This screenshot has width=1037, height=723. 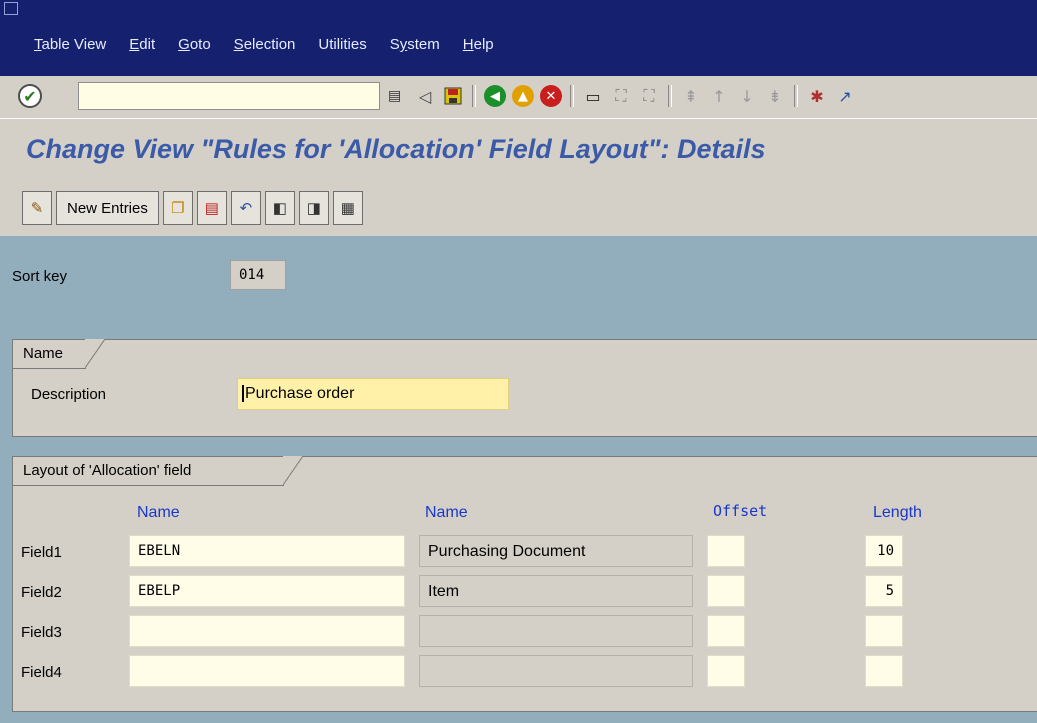 What do you see at coordinates (41, 552) in the screenshot?
I see `field1-label: Field1` at bounding box center [41, 552].